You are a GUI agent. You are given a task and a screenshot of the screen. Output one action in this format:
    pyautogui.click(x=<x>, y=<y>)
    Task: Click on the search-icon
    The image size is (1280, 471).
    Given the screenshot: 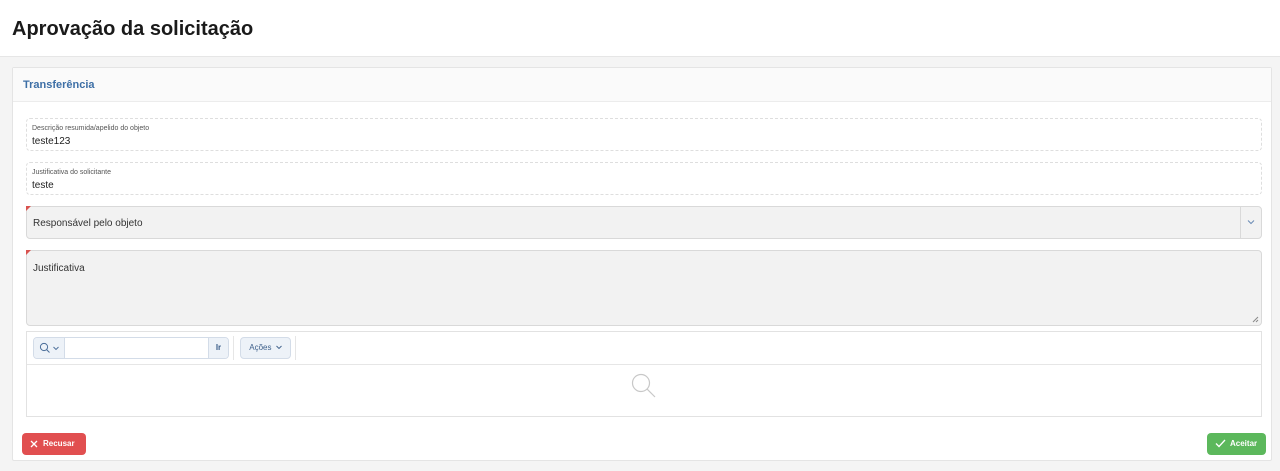 What is the action you would take?
    pyautogui.click(x=44, y=347)
    